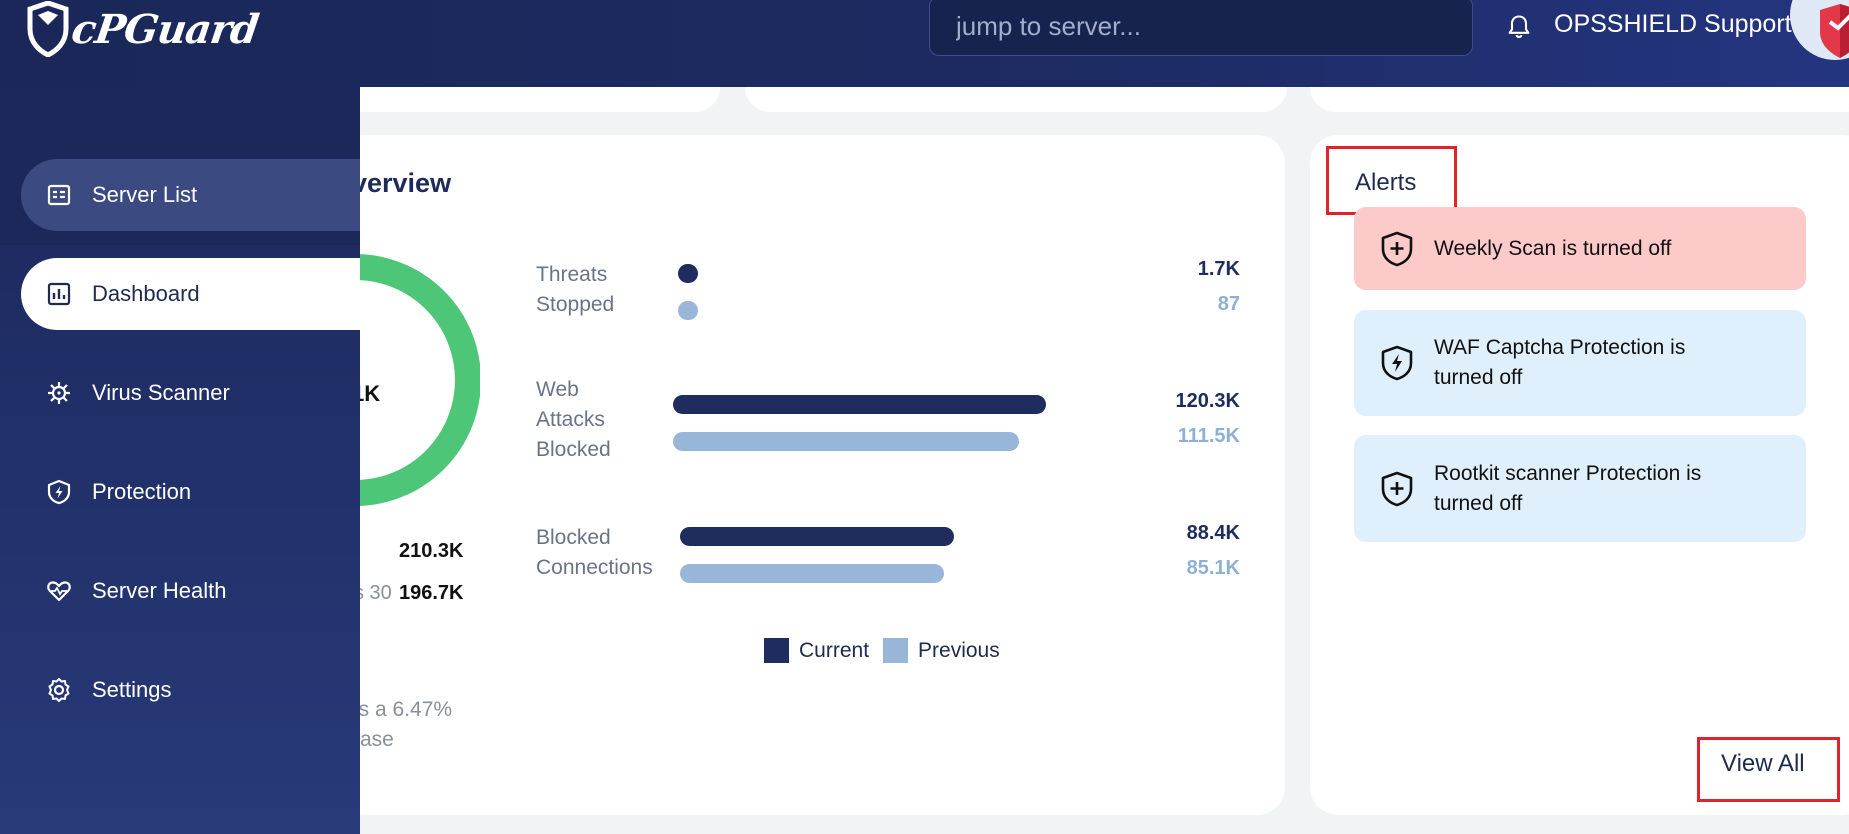  I want to click on legend-current-swatch, so click(776, 650).